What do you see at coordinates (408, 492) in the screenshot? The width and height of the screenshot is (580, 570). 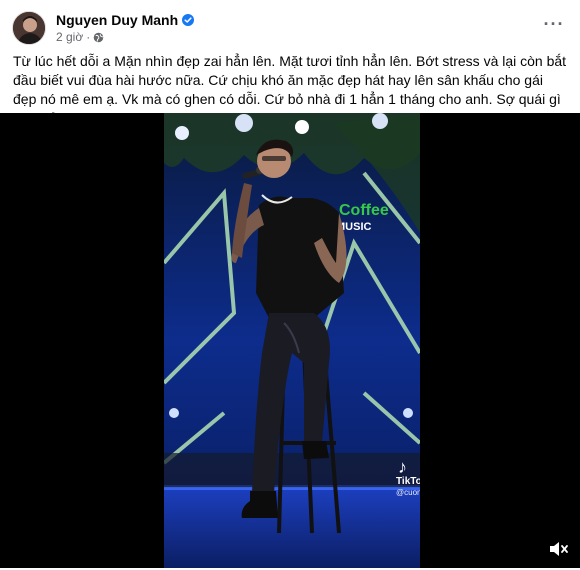 I see `tiktok-handle: @cuongbao` at bounding box center [408, 492].